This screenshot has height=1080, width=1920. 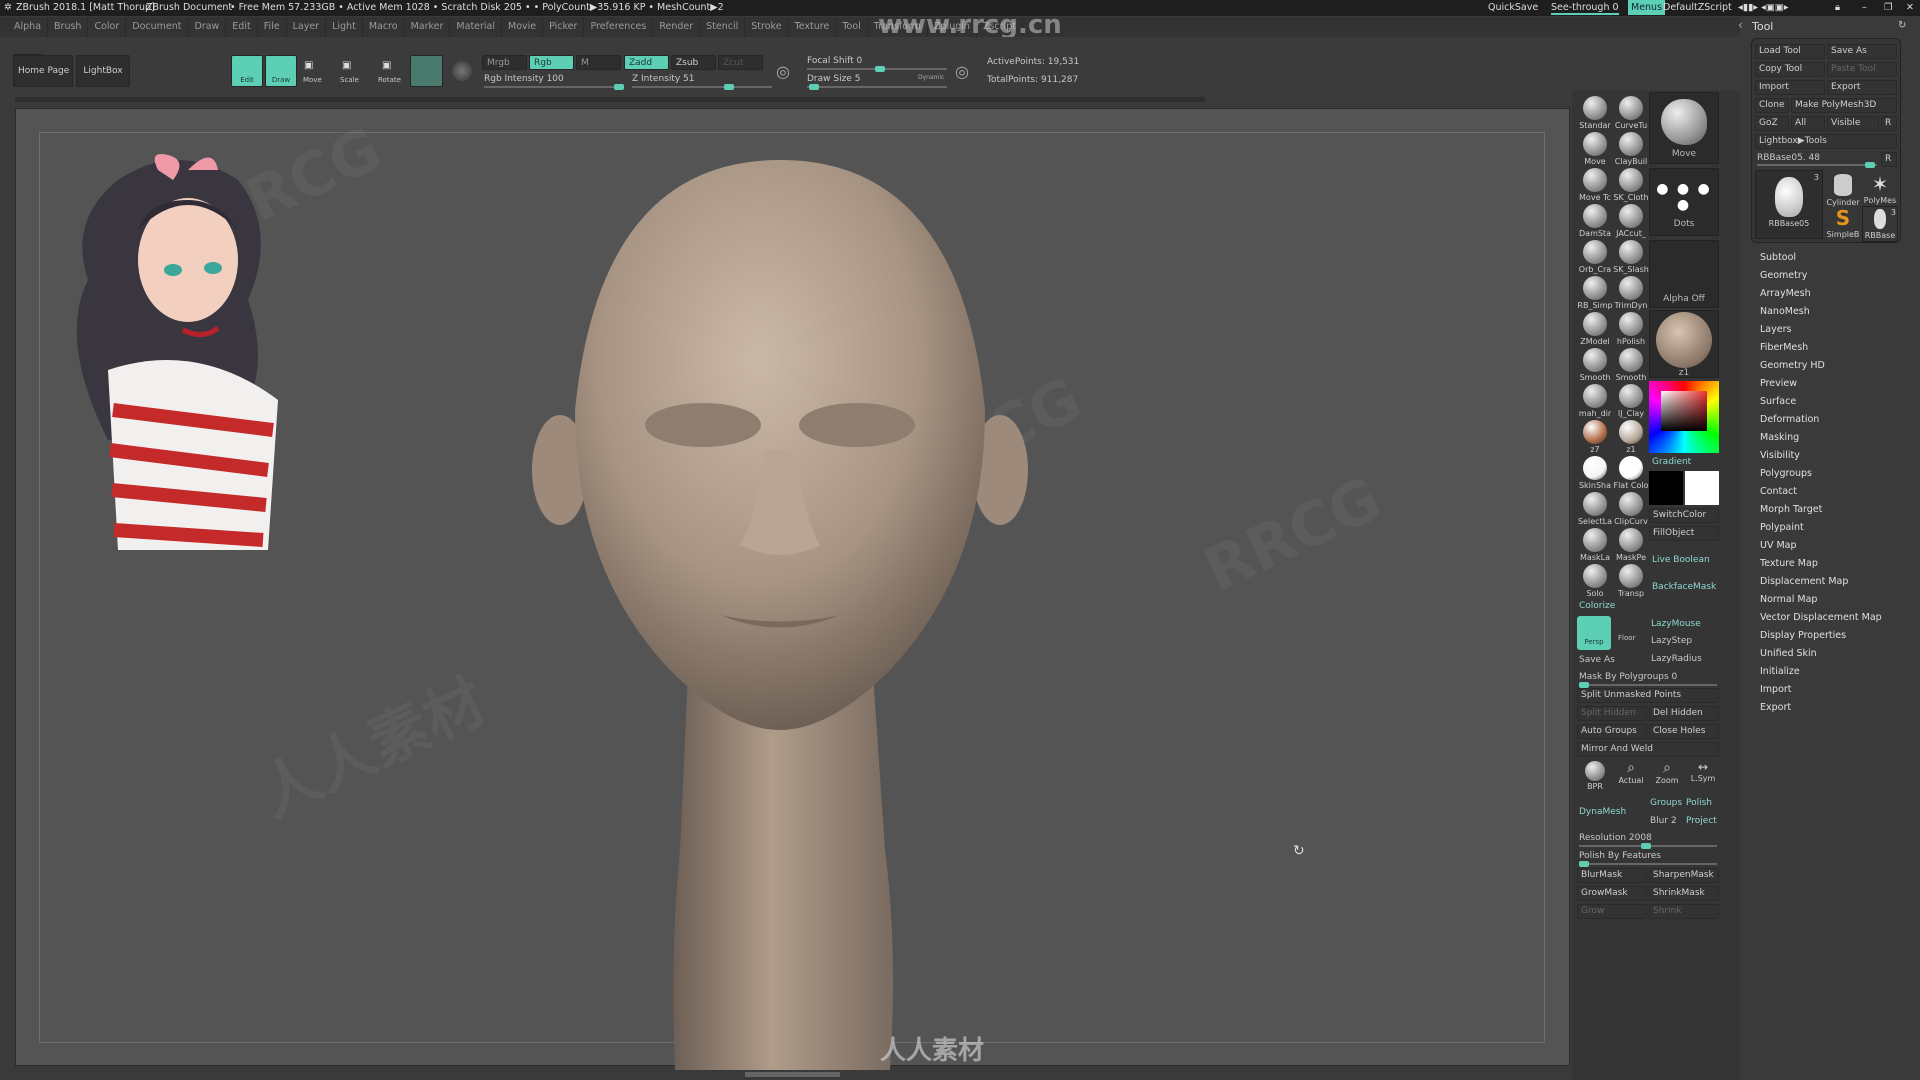 I want to click on tool-thumb-simpleb: S SimpleB, so click(x=1843, y=224).